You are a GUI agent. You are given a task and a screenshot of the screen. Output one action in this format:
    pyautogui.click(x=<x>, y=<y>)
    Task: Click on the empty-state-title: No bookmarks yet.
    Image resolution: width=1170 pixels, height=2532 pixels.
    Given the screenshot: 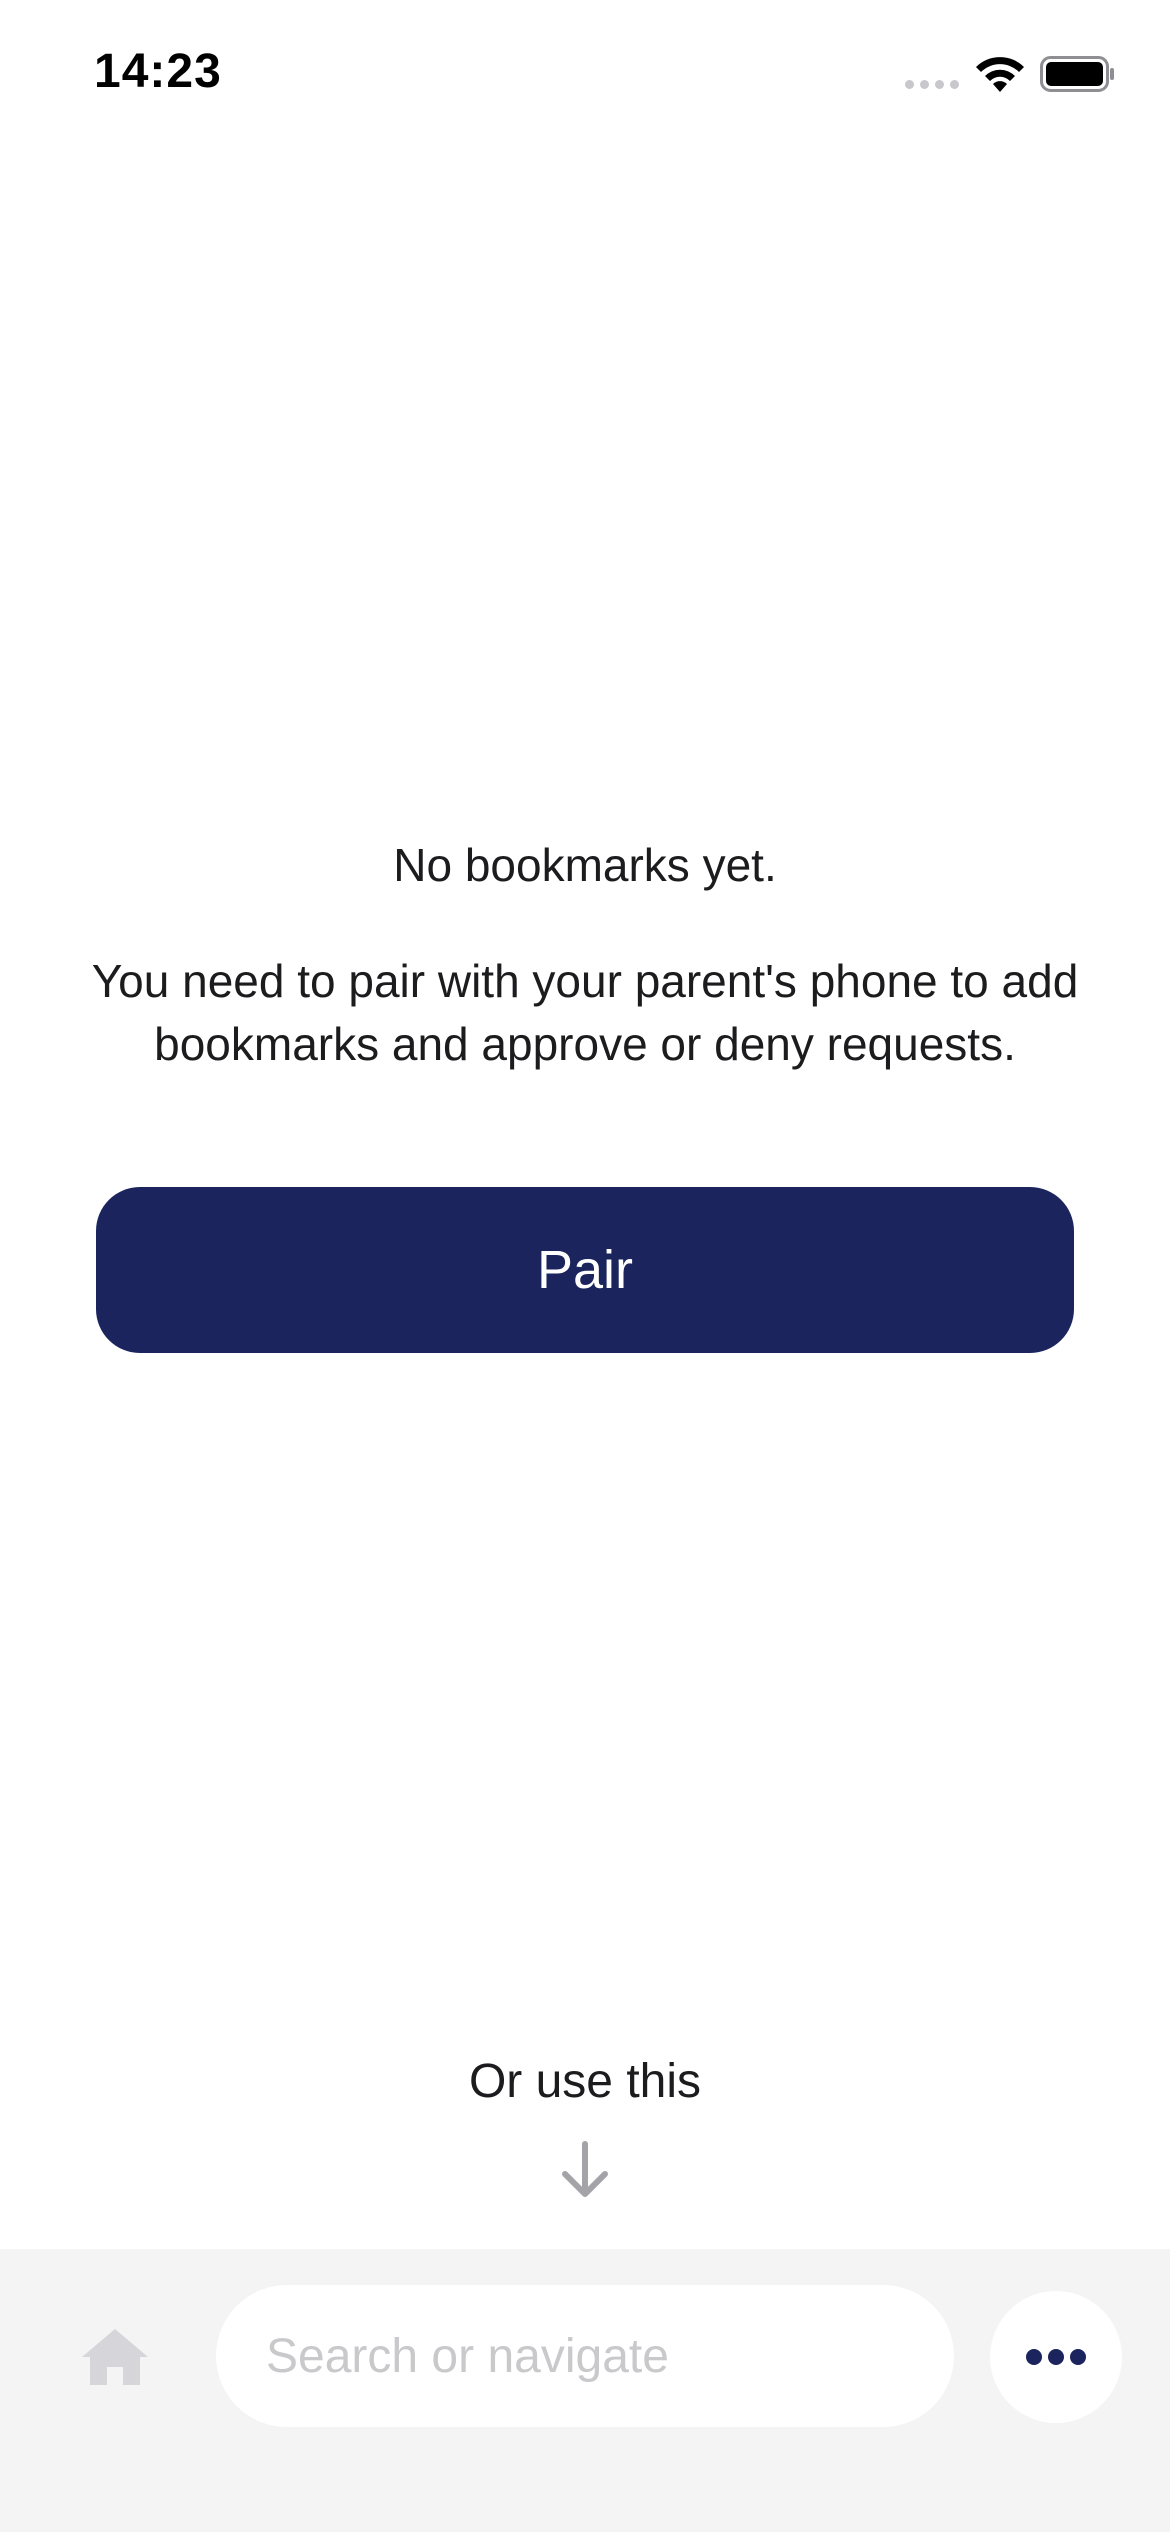 What is the action you would take?
    pyautogui.click(x=585, y=865)
    